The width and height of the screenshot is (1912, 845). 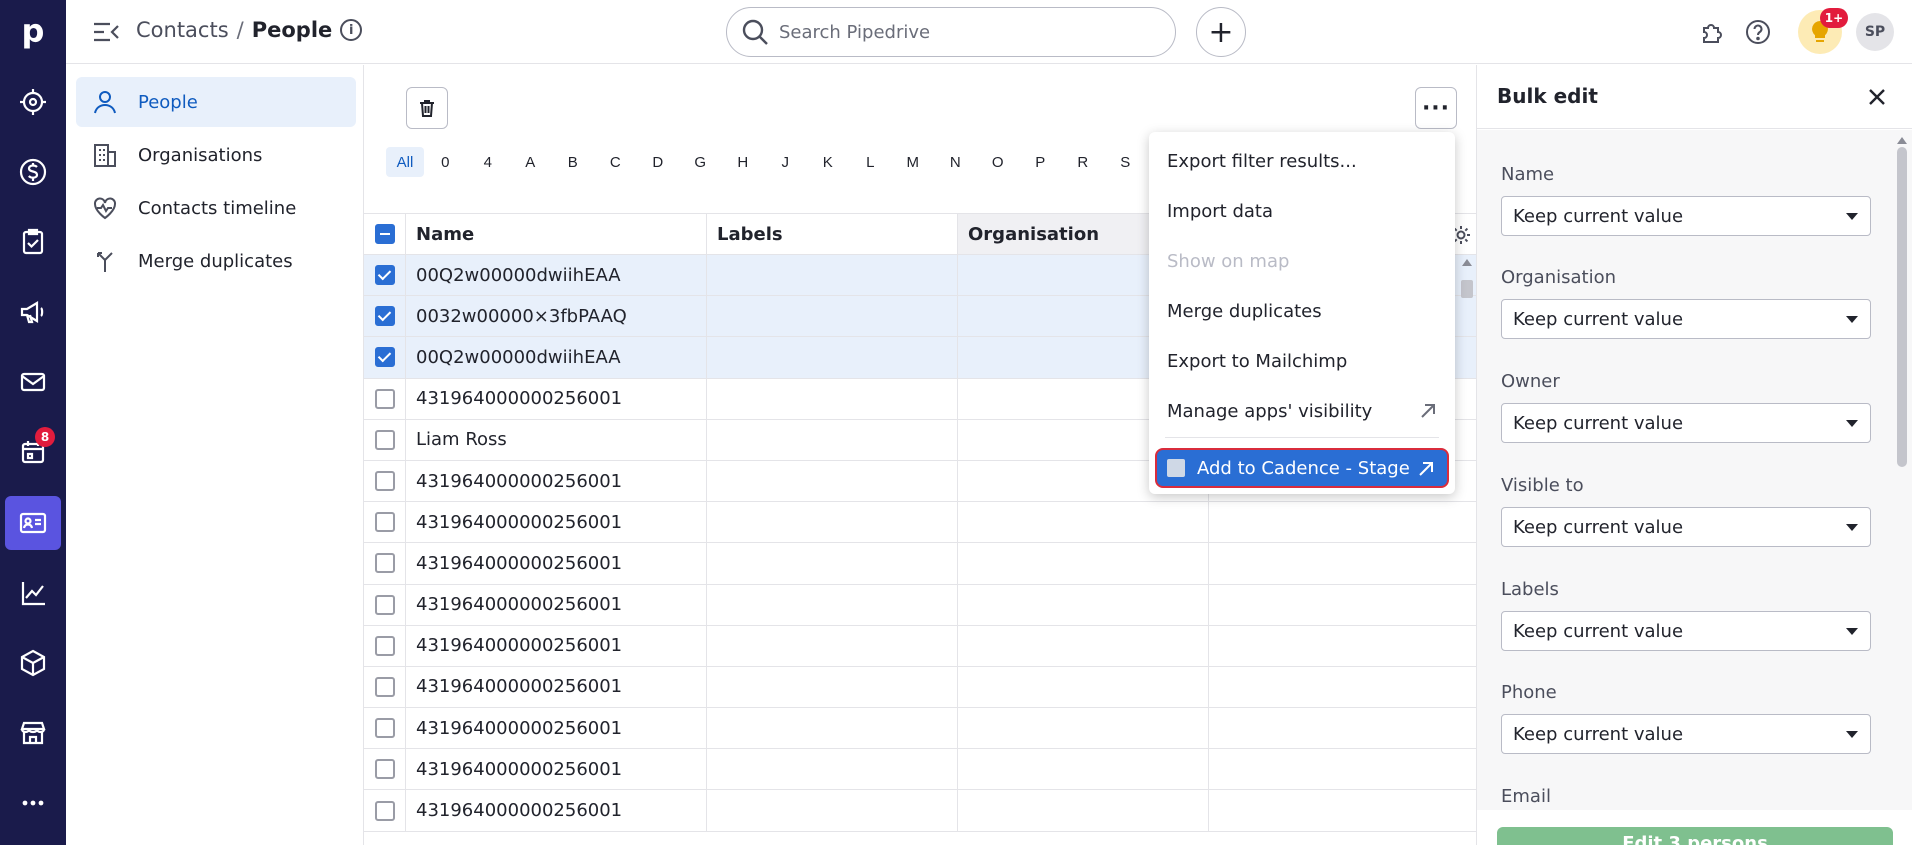 What do you see at coordinates (33, 663) in the screenshot?
I see `rail-products-icon` at bounding box center [33, 663].